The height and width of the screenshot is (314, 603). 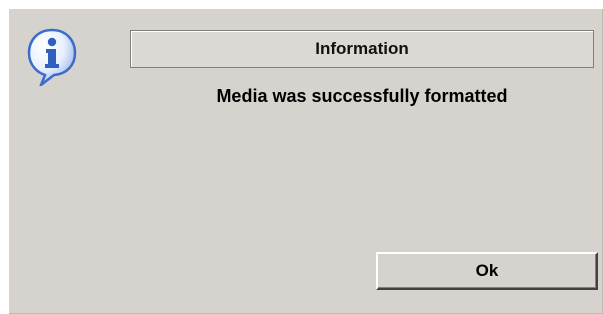 I want to click on ok-button: Ok, so click(x=487, y=271).